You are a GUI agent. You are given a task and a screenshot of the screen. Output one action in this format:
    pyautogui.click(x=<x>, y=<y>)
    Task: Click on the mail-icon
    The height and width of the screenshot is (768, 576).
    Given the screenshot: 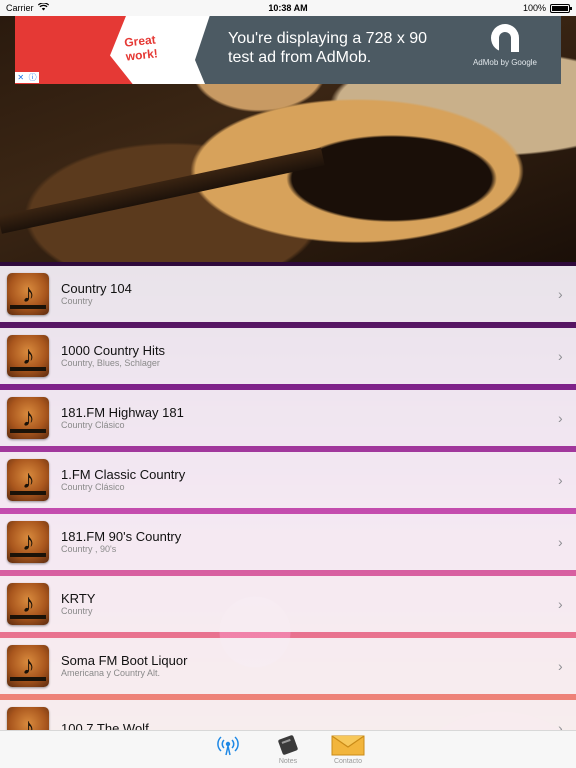 What is the action you would take?
    pyautogui.click(x=348, y=745)
    